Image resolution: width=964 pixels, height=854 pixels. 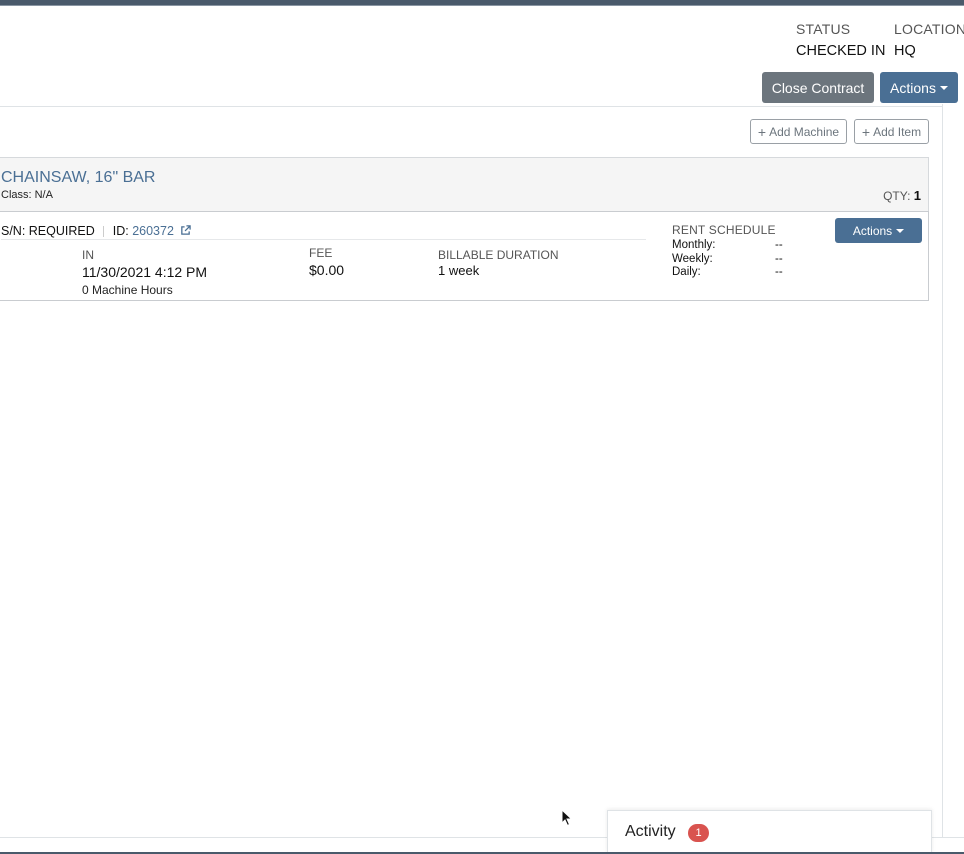 I want to click on item-header: CHAINSAW, 16" BAR Class: N/A QTY: 1, so click(x=464, y=184).